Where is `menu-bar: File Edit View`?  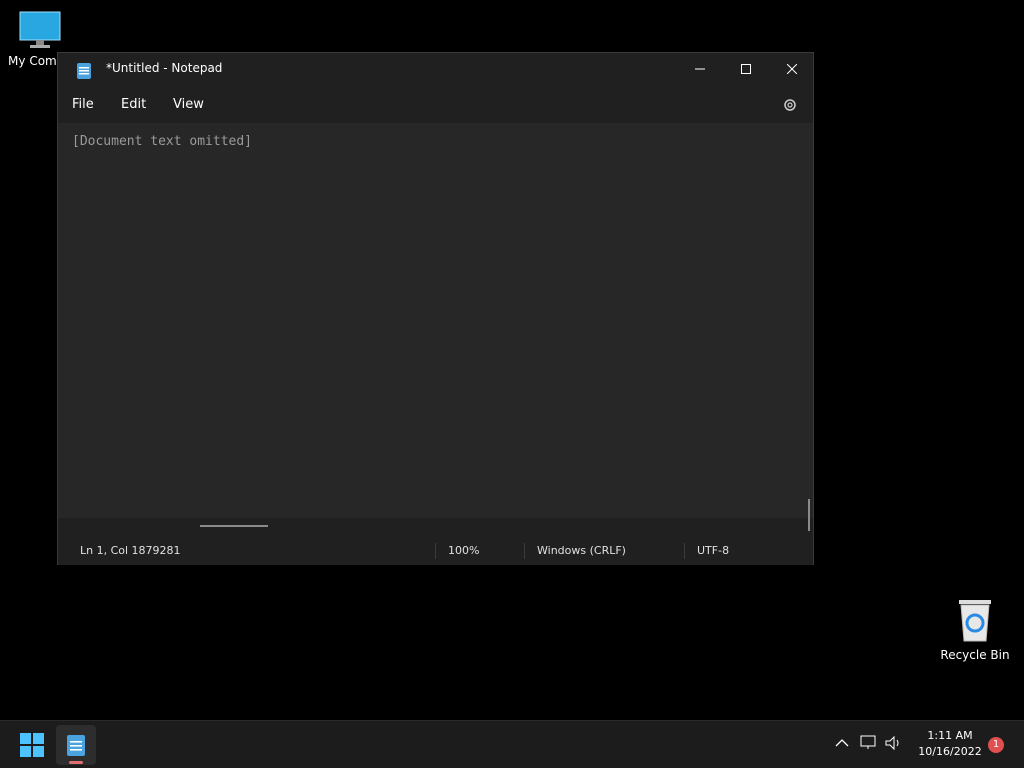 menu-bar: File Edit View is located at coordinates (435, 105).